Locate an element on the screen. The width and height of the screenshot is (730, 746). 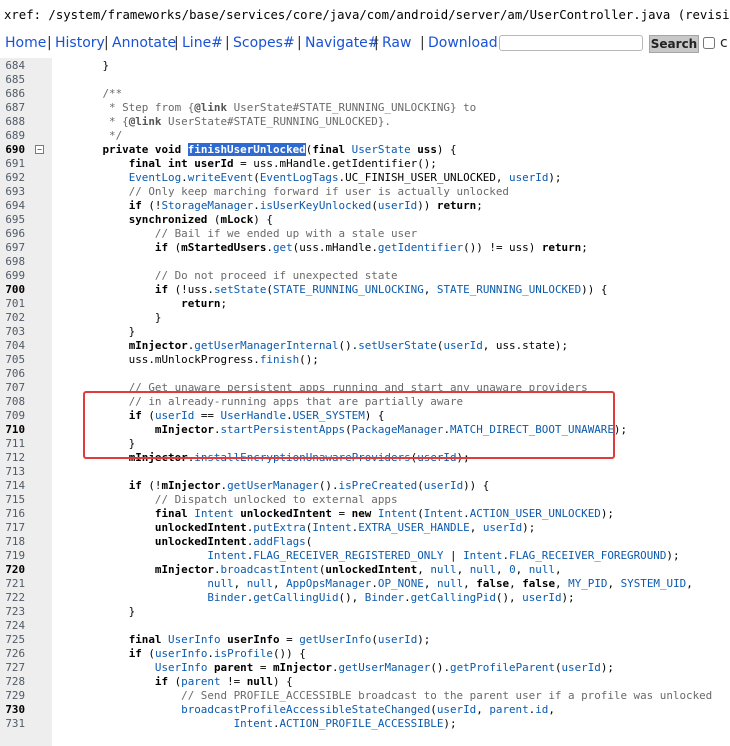
line-number-link: 726 is located at coordinates (12, 654).